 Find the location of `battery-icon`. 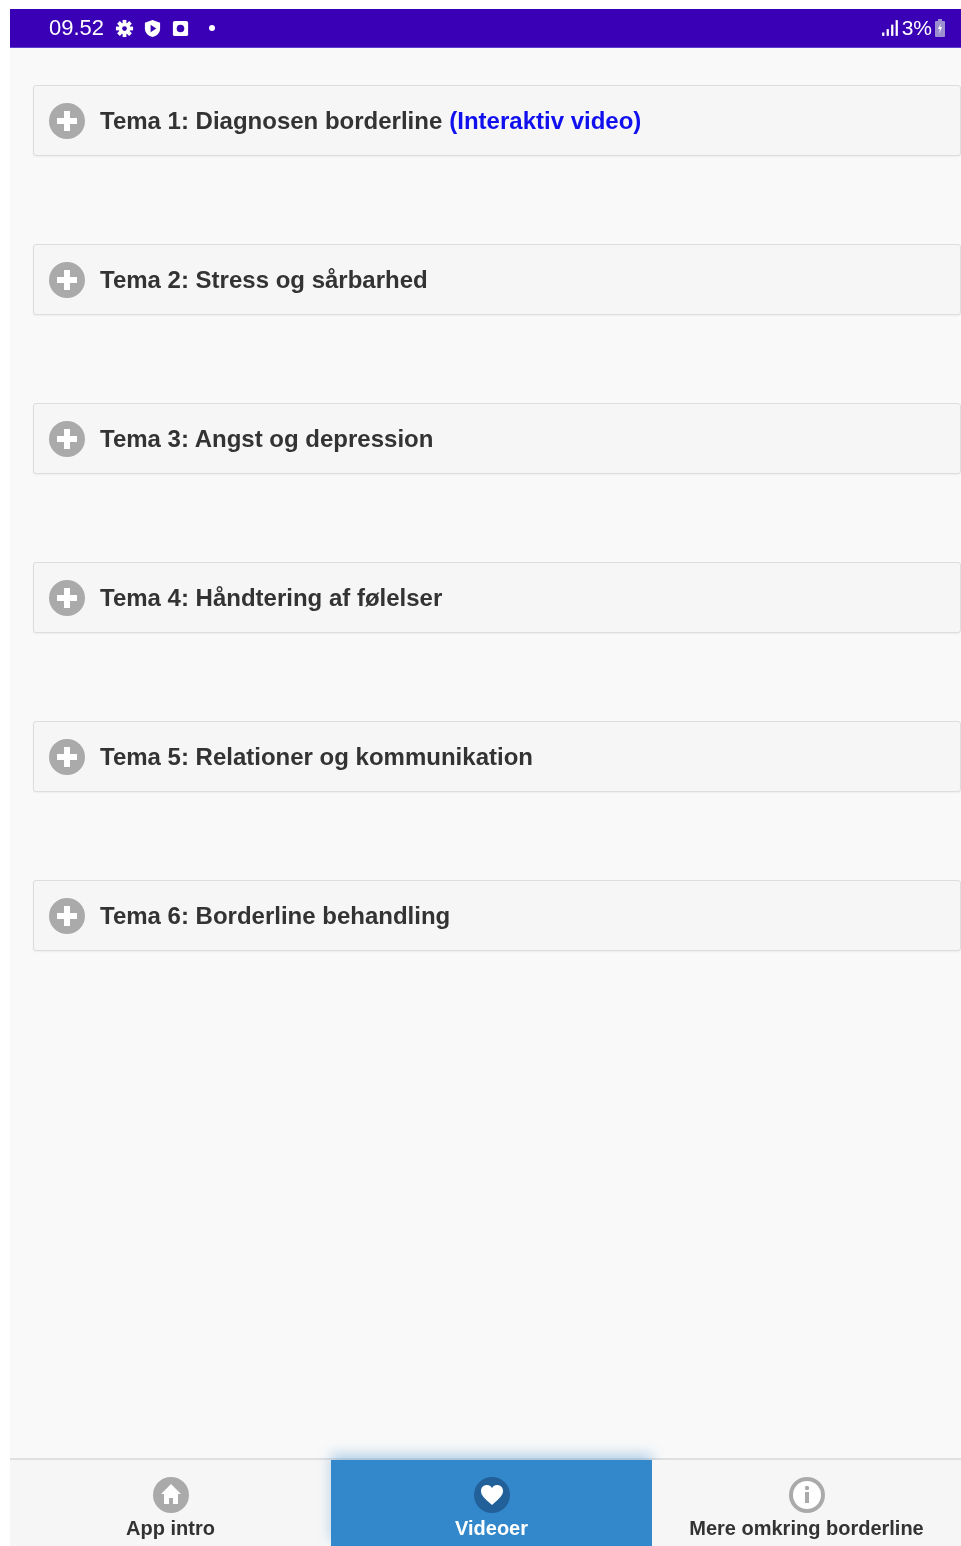

battery-icon is located at coordinates (940, 28).